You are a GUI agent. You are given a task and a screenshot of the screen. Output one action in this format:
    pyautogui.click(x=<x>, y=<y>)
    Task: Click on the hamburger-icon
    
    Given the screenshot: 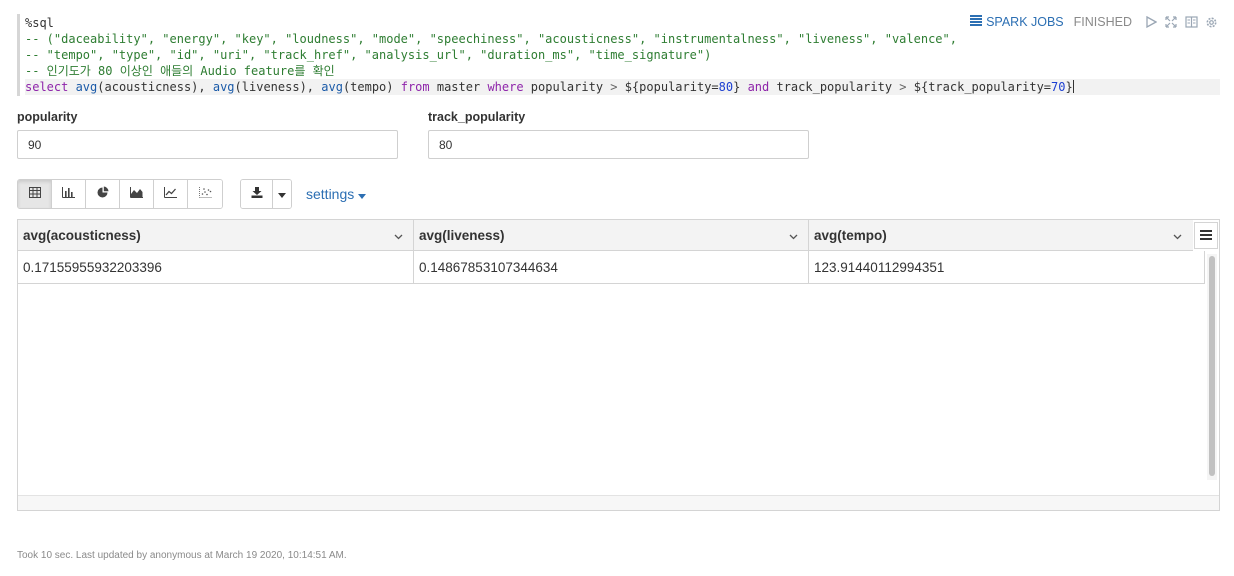 What is the action you would take?
    pyautogui.click(x=1206, y=236)
    